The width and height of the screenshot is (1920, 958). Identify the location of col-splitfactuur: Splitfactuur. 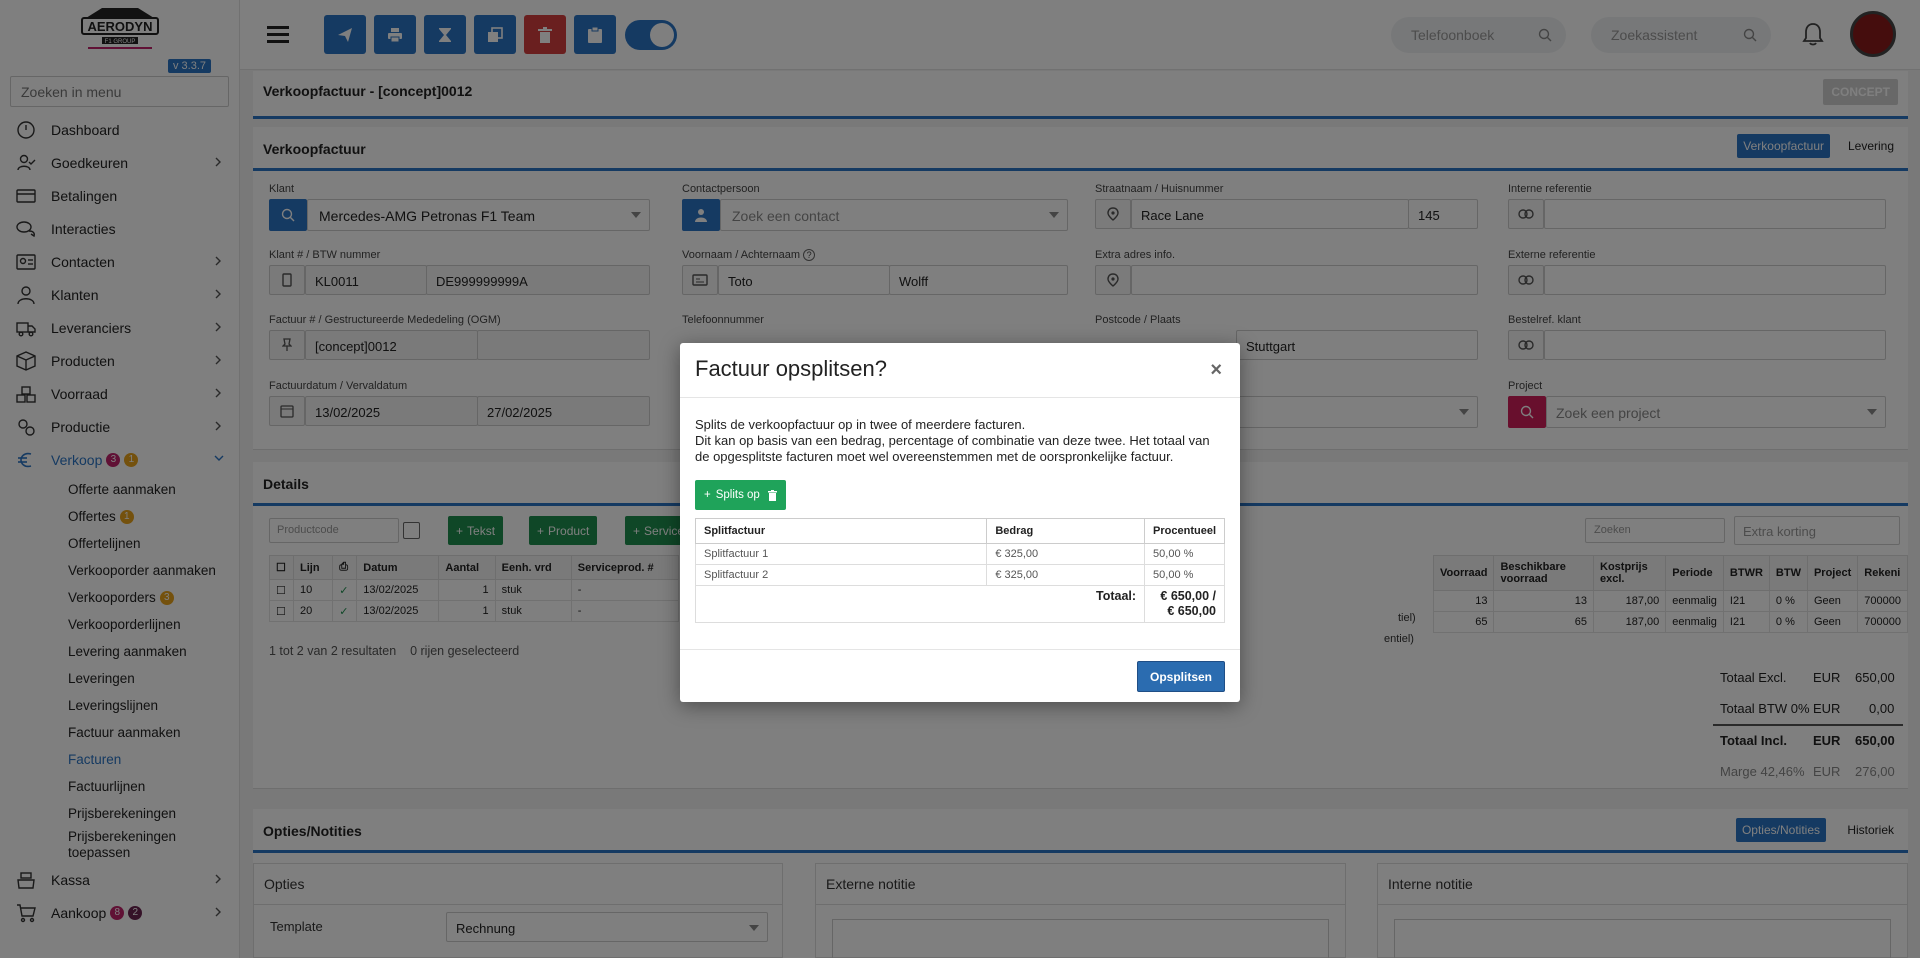
(841, 531).